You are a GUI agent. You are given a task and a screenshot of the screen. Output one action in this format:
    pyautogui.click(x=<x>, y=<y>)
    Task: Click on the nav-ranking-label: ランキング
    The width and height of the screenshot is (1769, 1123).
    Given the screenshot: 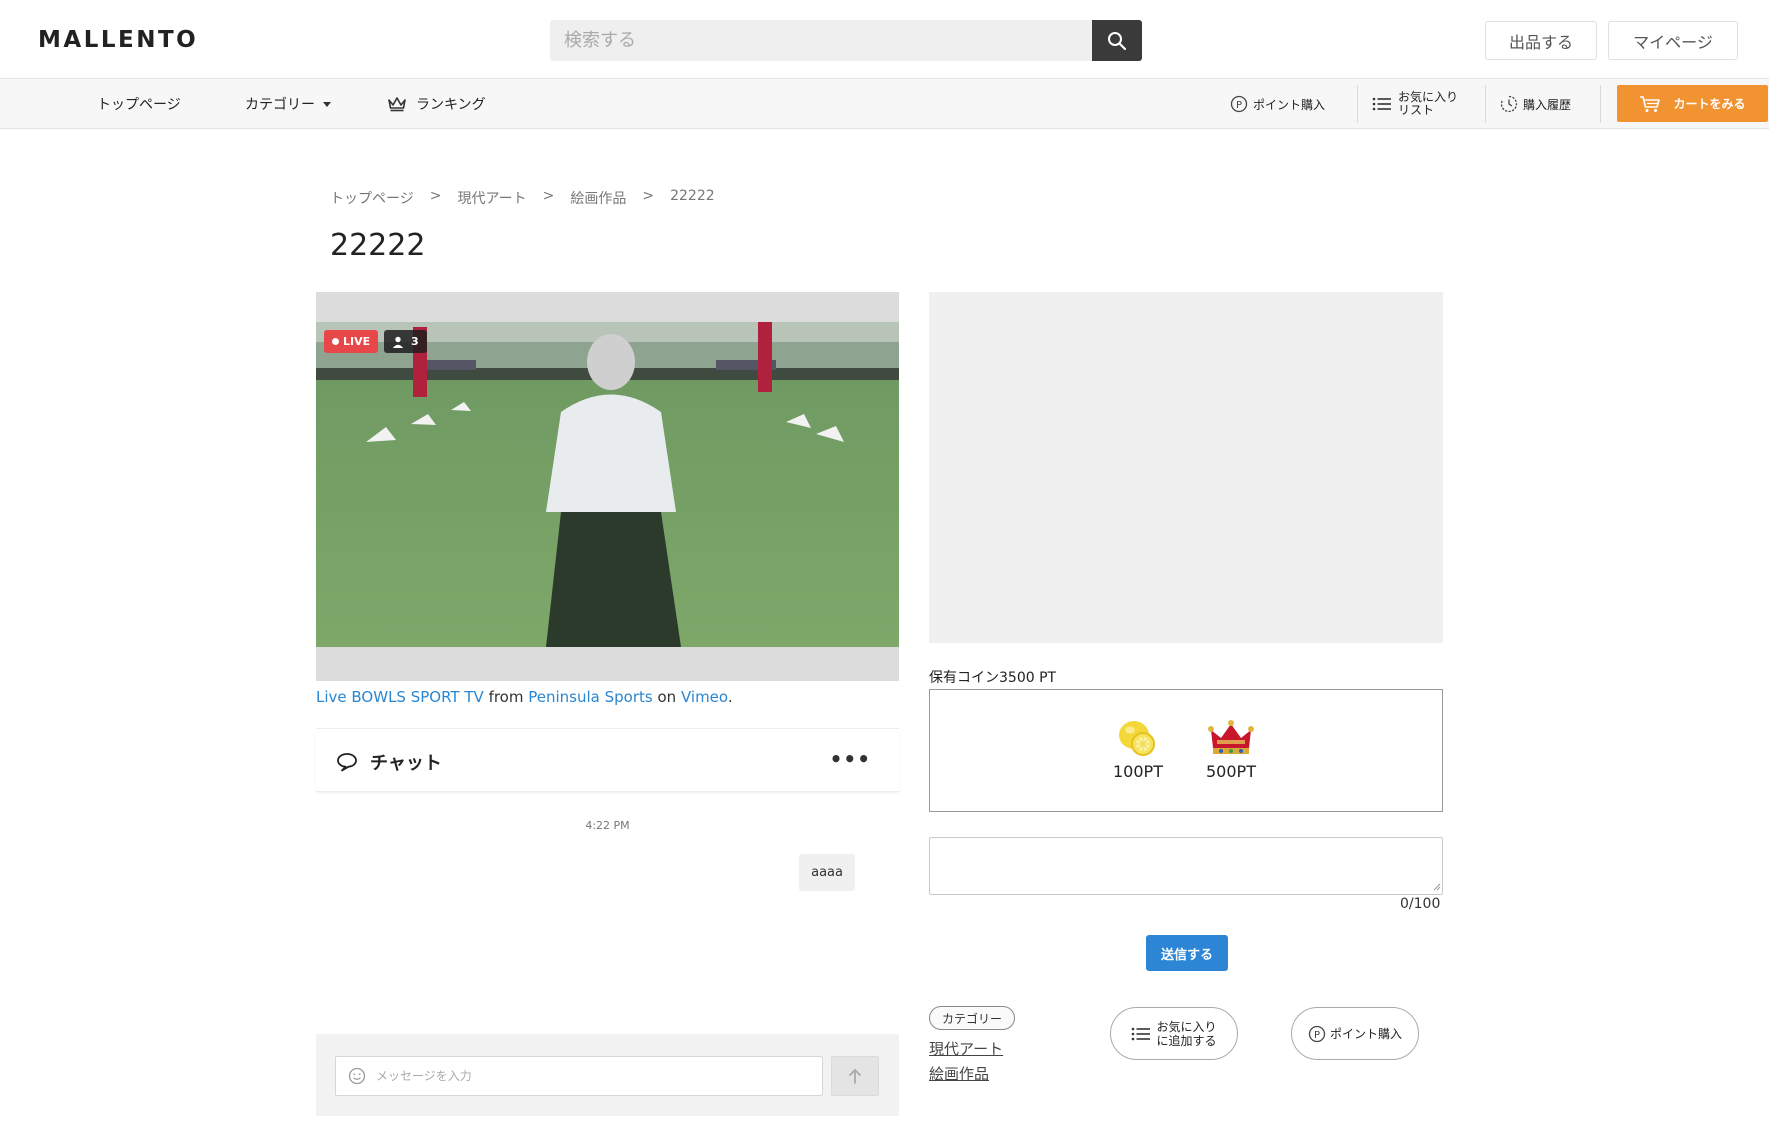 What is the action you would take?
    pyautogui.click(x=451, y=105)
    